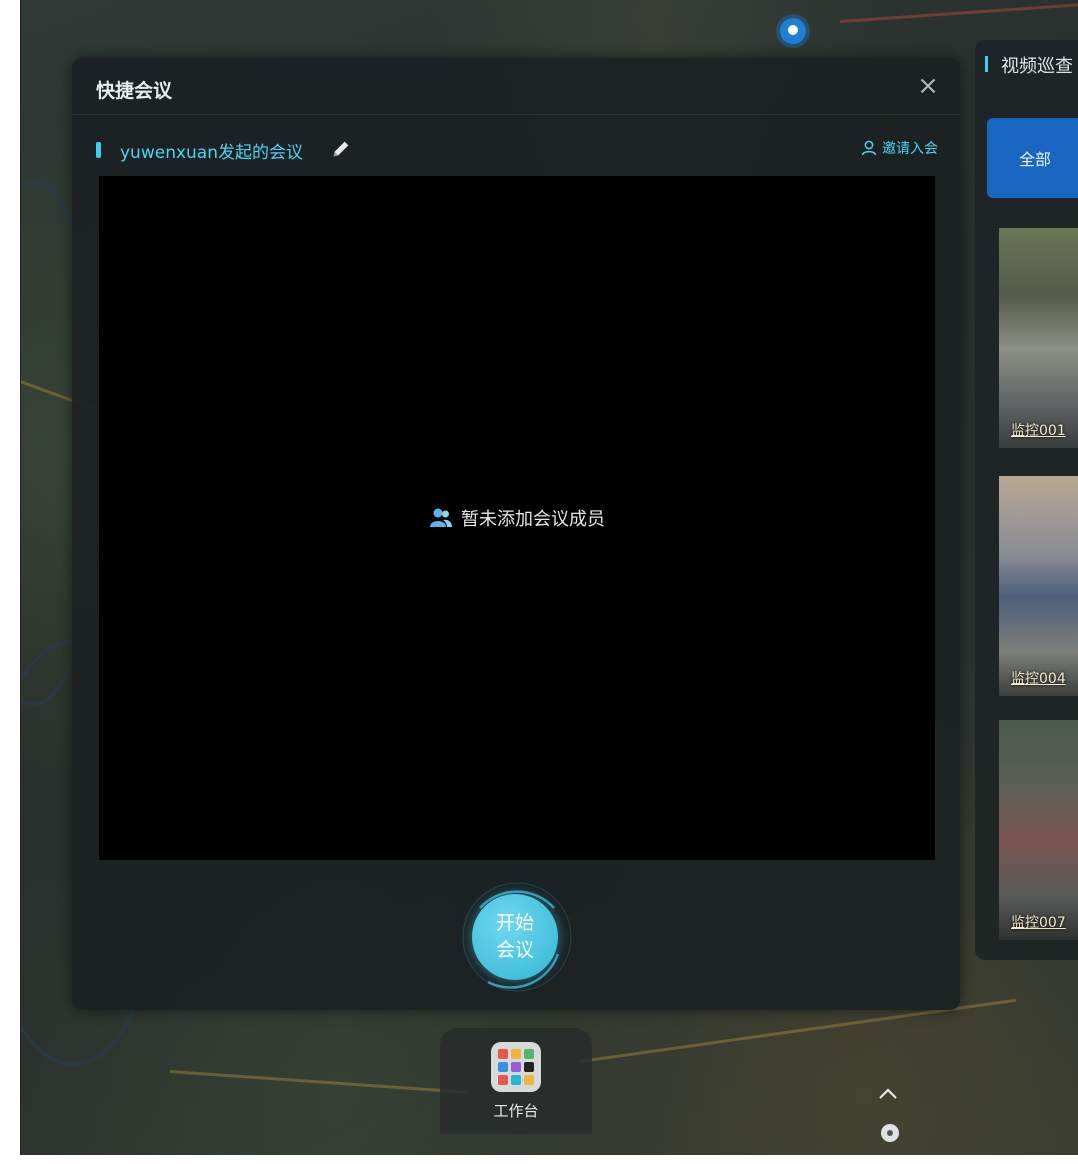  Describe the element at coordinates (1038, 586) in the screenshot. I see `camera-thumbnail: 监控004` at that location.